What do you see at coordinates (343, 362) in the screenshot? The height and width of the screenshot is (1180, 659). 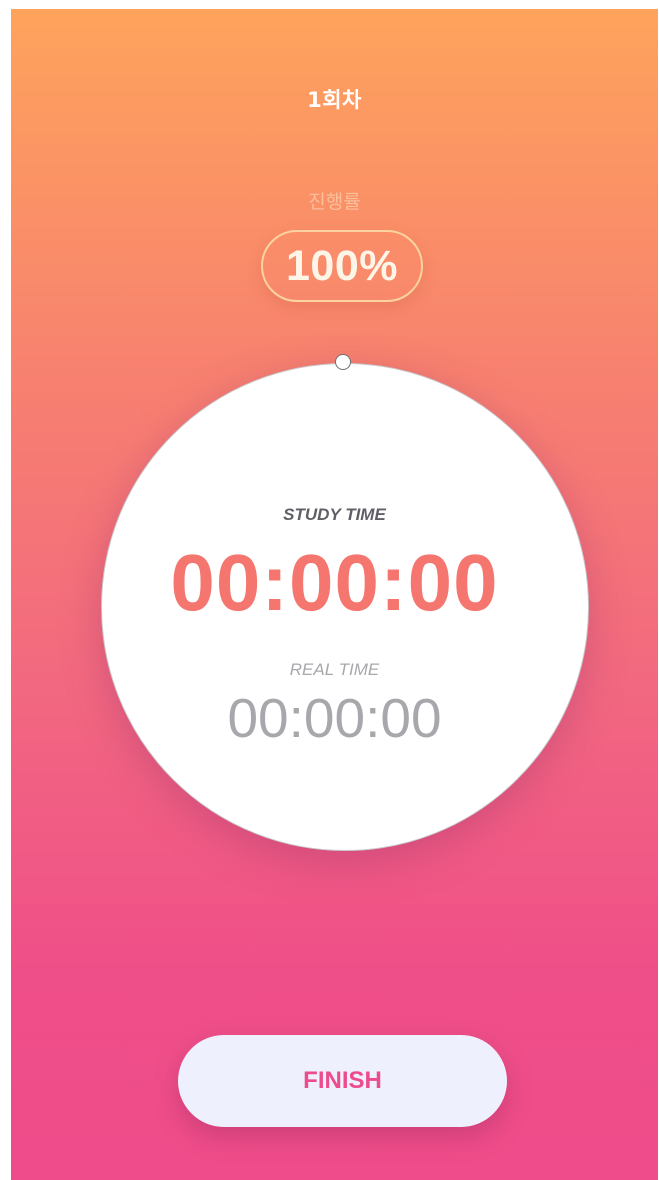 I see `progress-knob` at bounding box center [343, 362].